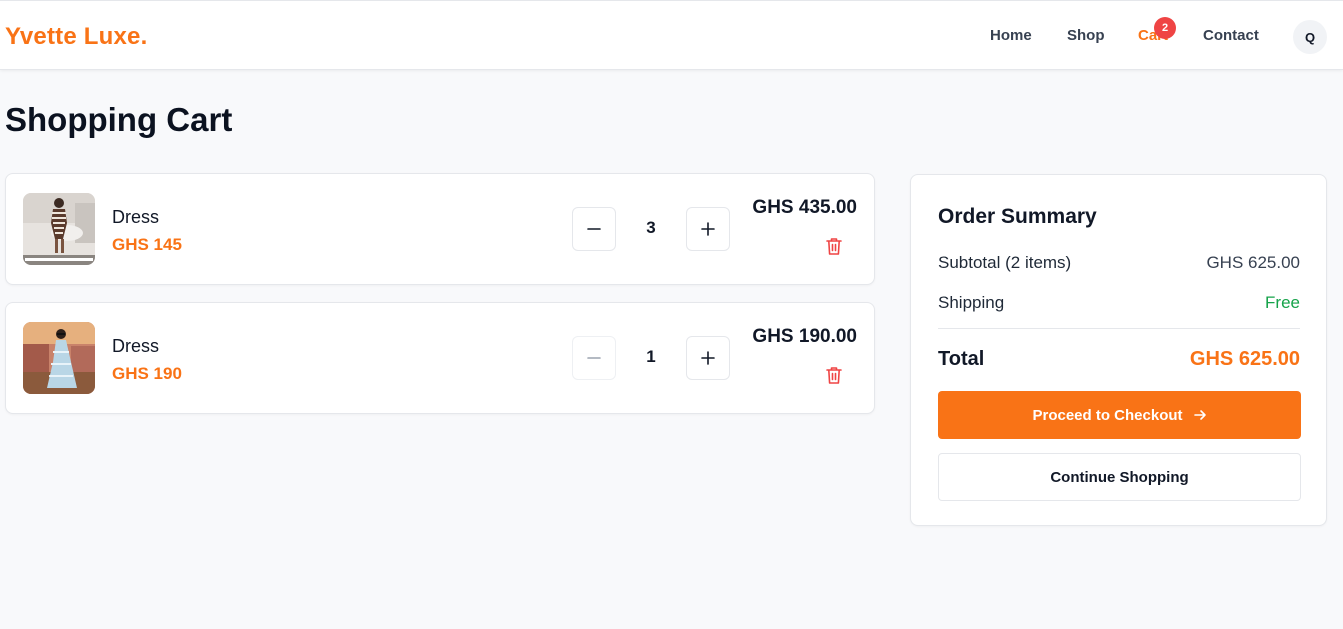  Describe the element at coordinates (651, 356) in the screenshot. I see `quantity-value: 1` at that location.